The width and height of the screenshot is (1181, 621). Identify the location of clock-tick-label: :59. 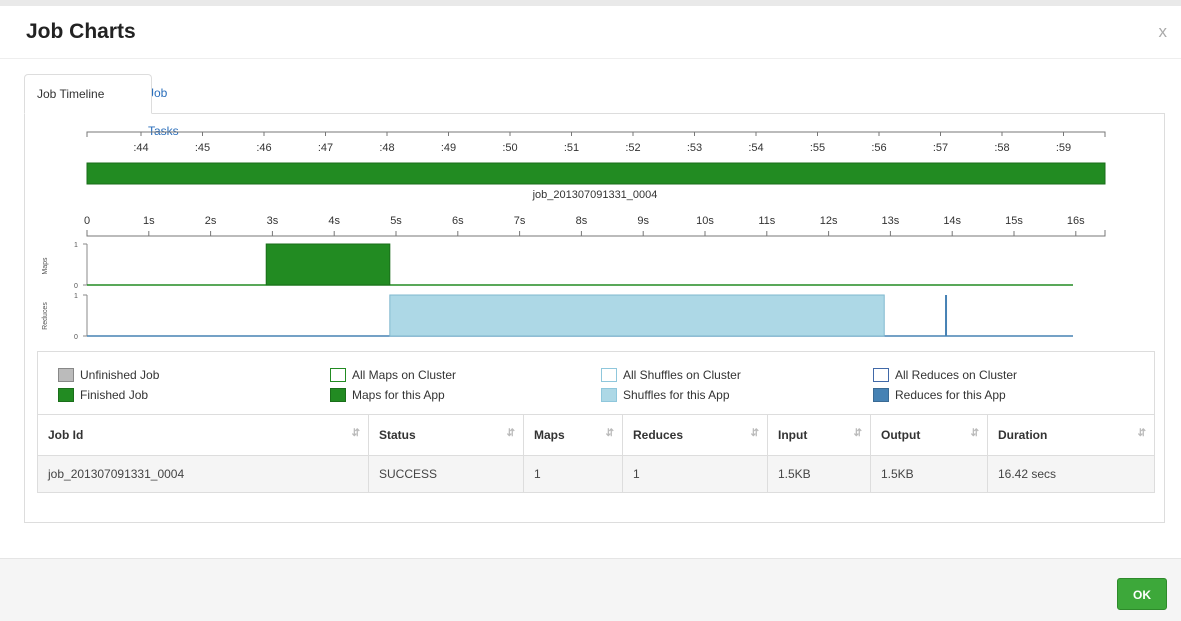
(1063, 148).